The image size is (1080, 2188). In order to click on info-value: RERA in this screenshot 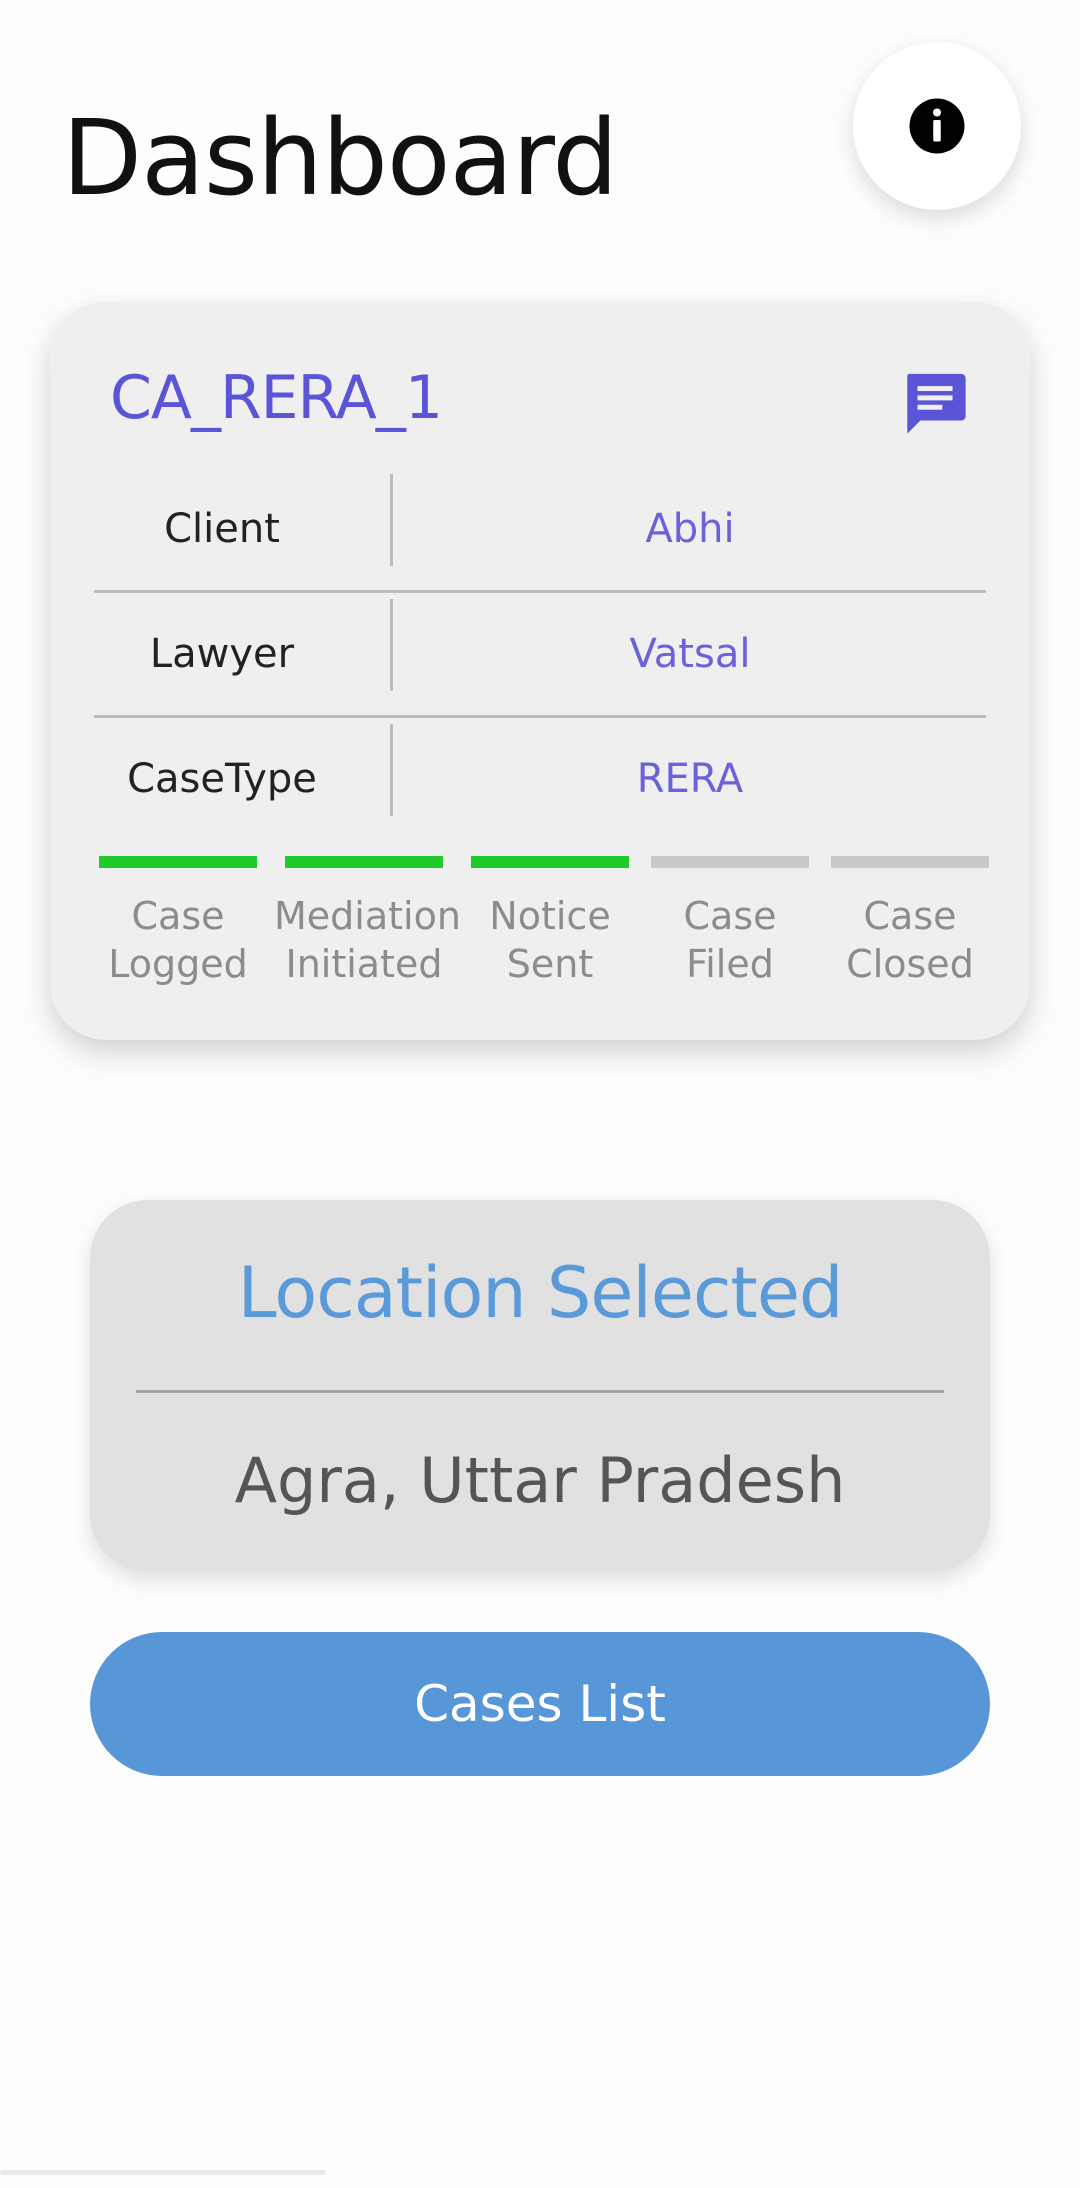, I will do `click(690, 779)`.